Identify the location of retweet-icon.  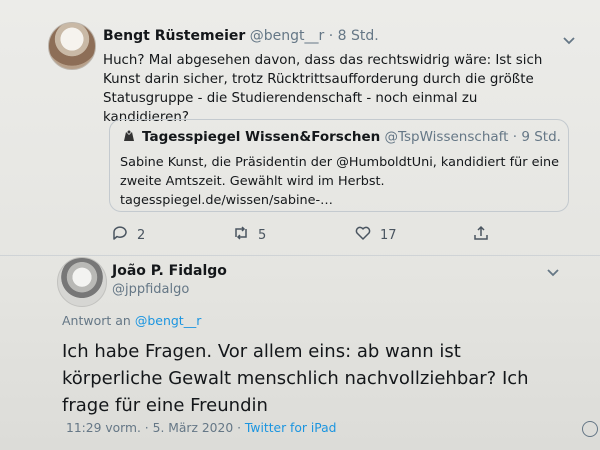
(241, 235).